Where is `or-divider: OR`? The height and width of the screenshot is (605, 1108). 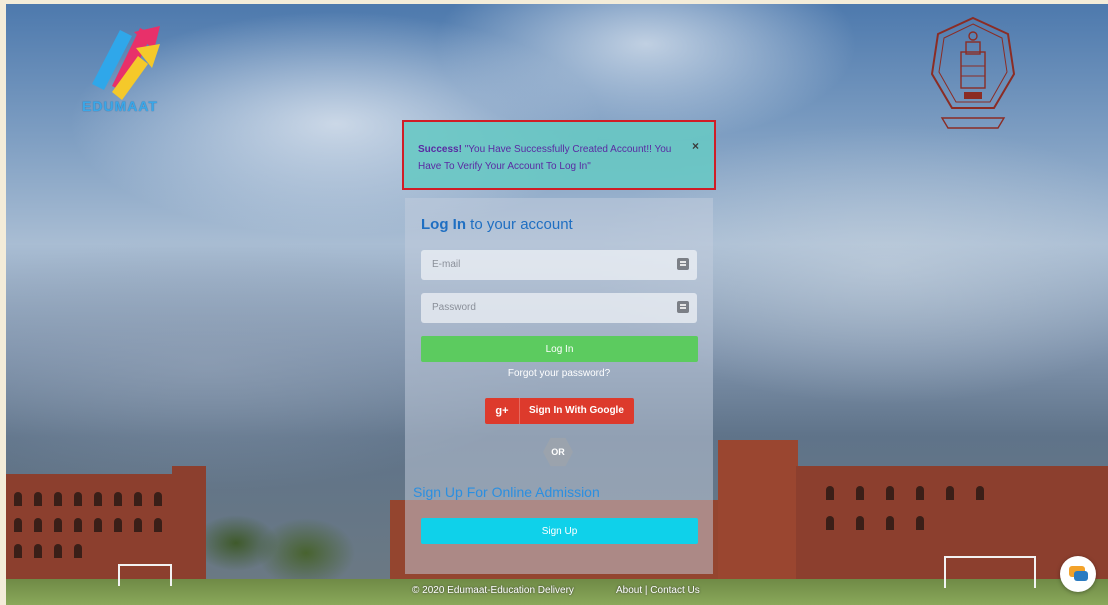
or-divider: OR is located at coordinates (558, 452).